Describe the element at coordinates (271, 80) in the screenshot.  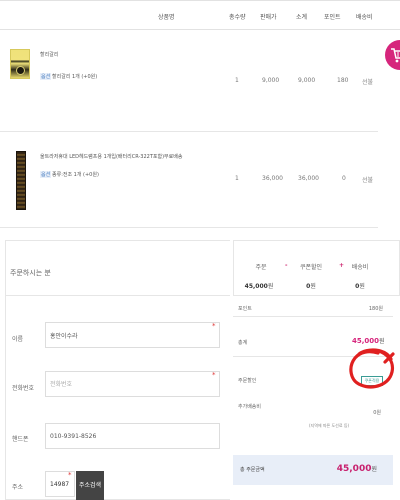
I see `unit-price-cell: 9,000` at that location.